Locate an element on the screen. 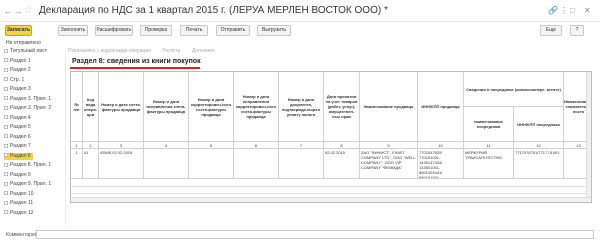 The image size is (600, 245). sidebar-item-label: Раздел 2 is located at coordinates (20, 70).